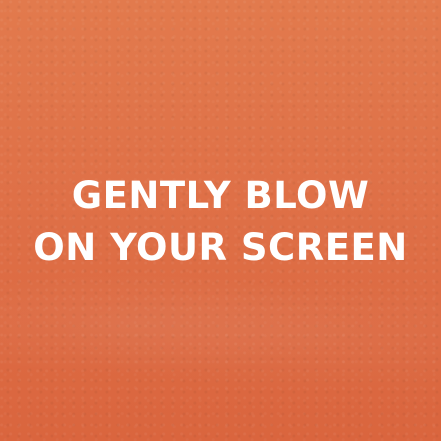 Image resolution: width=441 pixels, height=441 pixels. What do you see at coordinates (220, 247) in the screenshot?
I see `instruction-line-2: ON YOUR SCREEN` at bounding box center [220, 247].